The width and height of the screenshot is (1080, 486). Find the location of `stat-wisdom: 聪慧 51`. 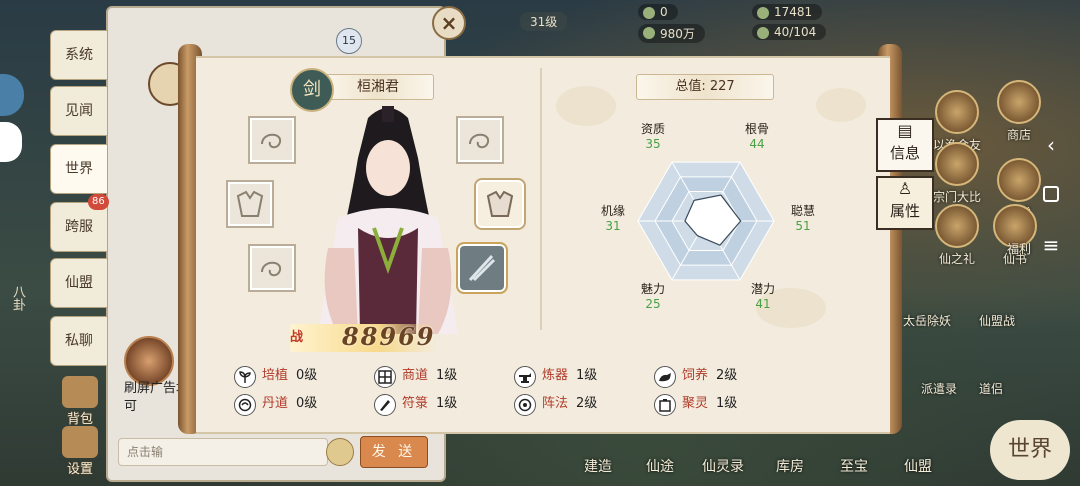

stat-wisdom: 聪慧 51 is located at coordinates (802, 218).